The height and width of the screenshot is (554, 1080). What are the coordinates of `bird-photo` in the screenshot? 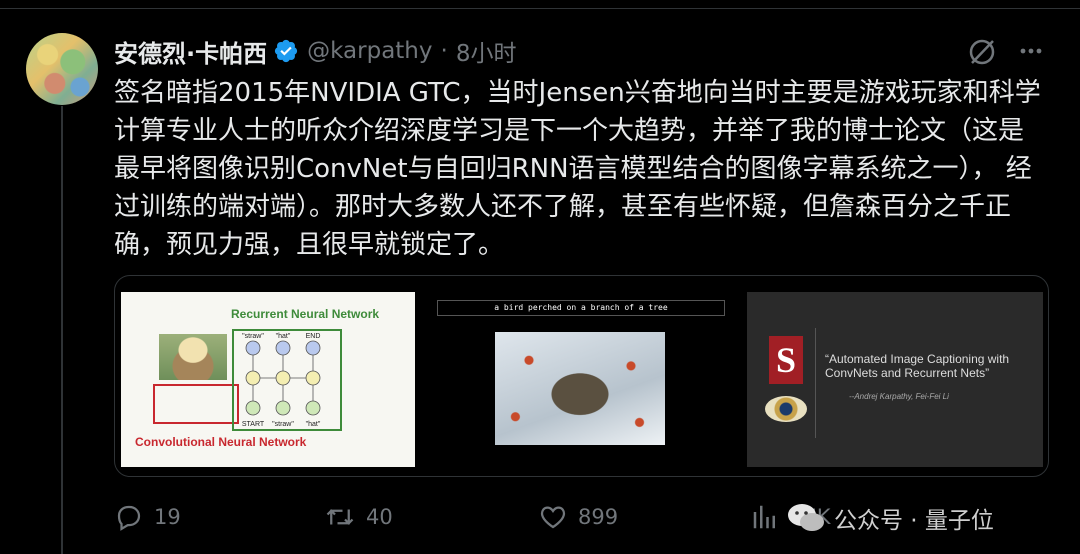 It's located at (580, 388).